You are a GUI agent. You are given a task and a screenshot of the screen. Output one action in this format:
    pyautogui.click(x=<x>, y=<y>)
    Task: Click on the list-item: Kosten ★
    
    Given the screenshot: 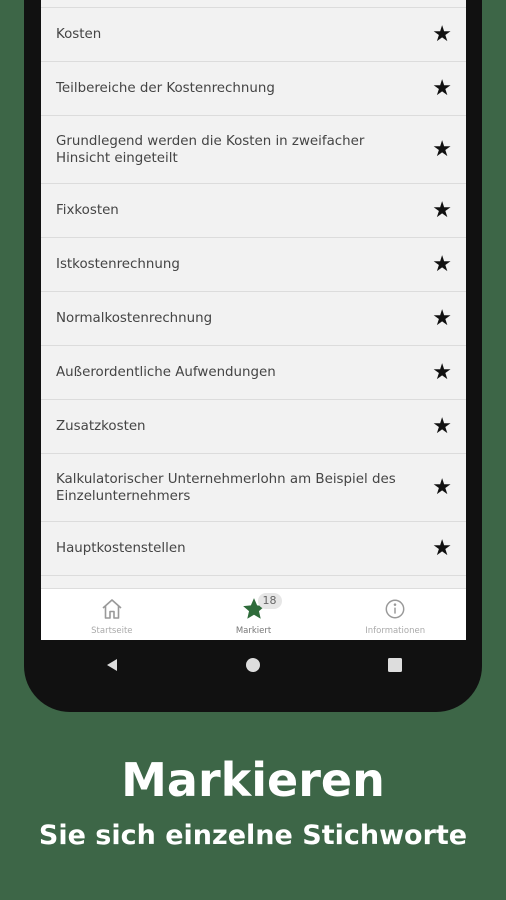 What is the action you would take?
    pyautogui.click(x=253, y=35)
    